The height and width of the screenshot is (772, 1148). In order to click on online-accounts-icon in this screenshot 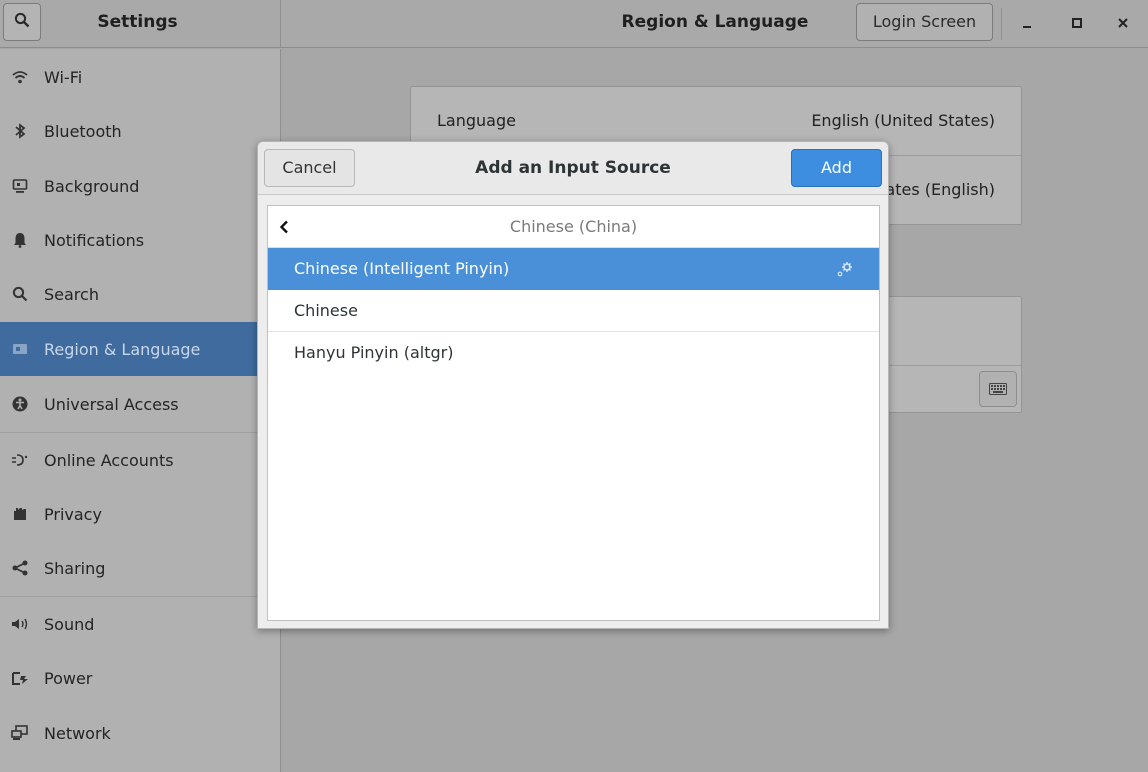, I will do `click(20, 460)`.